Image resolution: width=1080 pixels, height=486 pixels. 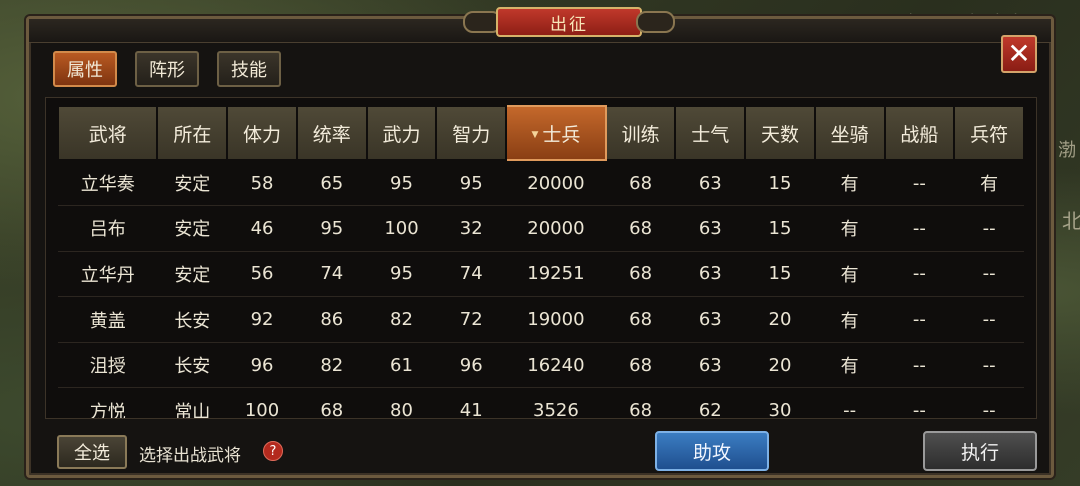 I want to click on table-cell: 58, so click(x=262, y=183).